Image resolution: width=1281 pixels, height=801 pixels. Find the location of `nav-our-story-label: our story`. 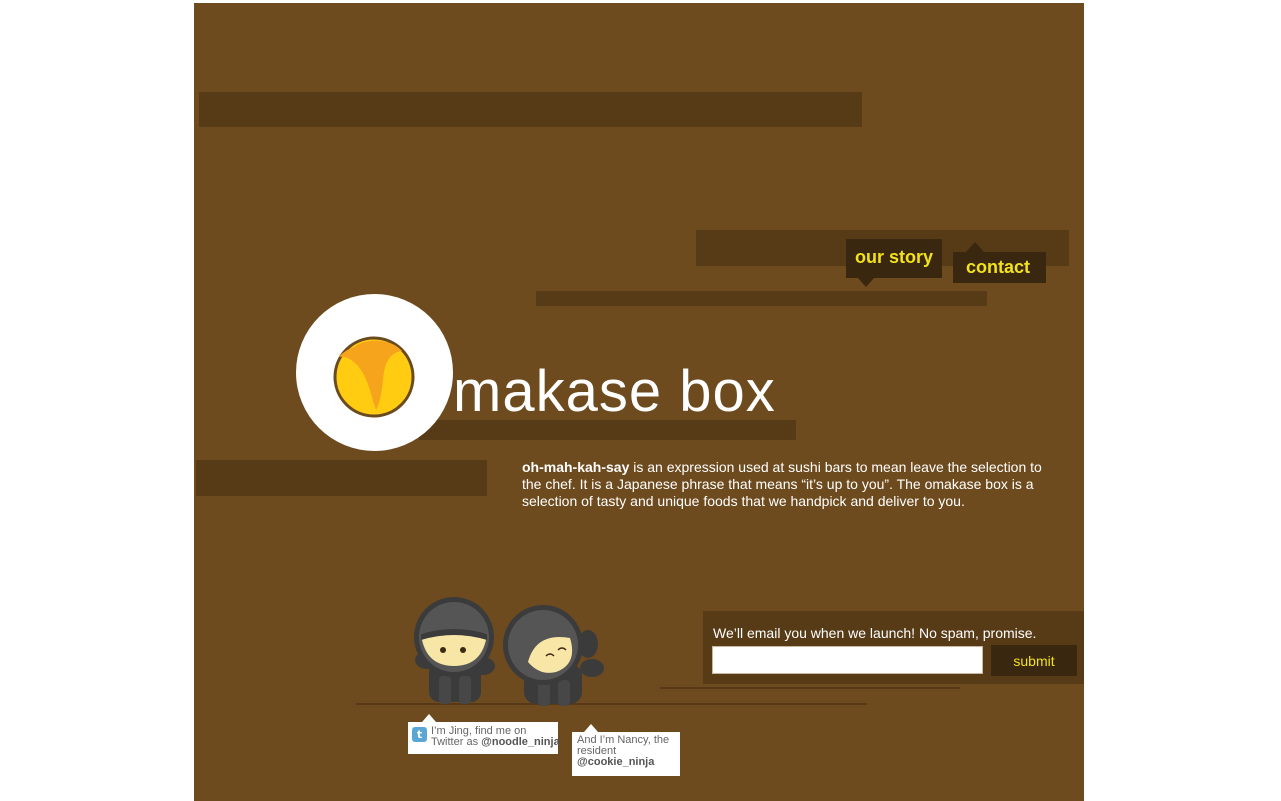

nav-our-story-label: our story is located at coordinates (894, 257).